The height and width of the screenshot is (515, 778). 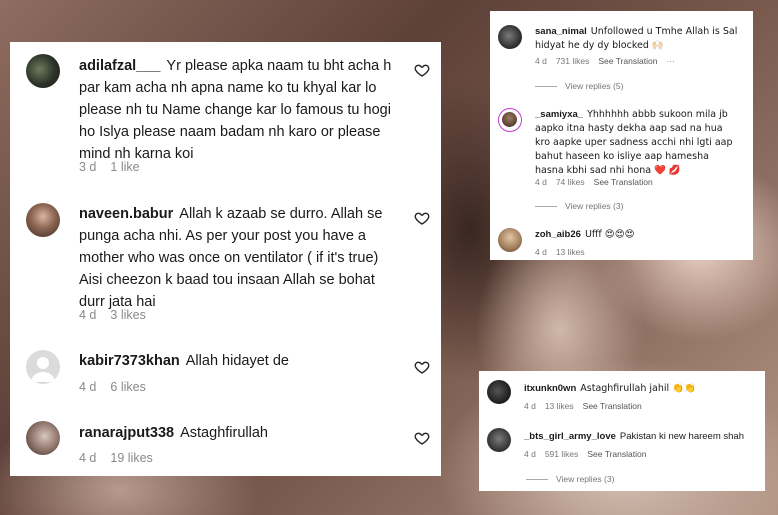 What do you see at coordinates (609, 234) in the screenshot?
I see `comment-text: Ufff 😍😍😍` at bounding box center [609, 234].